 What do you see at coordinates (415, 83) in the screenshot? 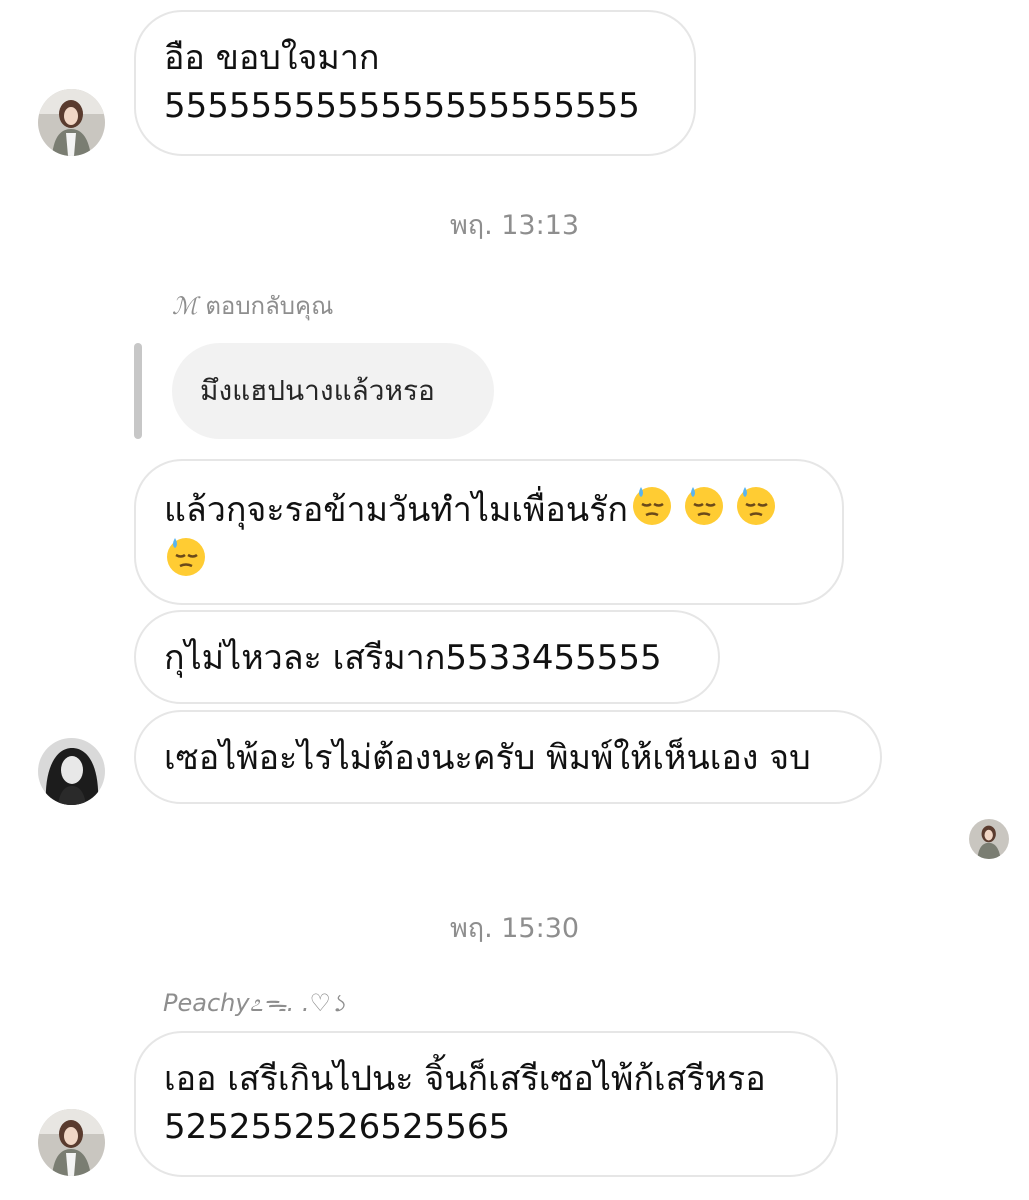
I see `message-bubble: อือ ขอบใจมาก 5555555555555555555555` at bounding box center [415, 83].